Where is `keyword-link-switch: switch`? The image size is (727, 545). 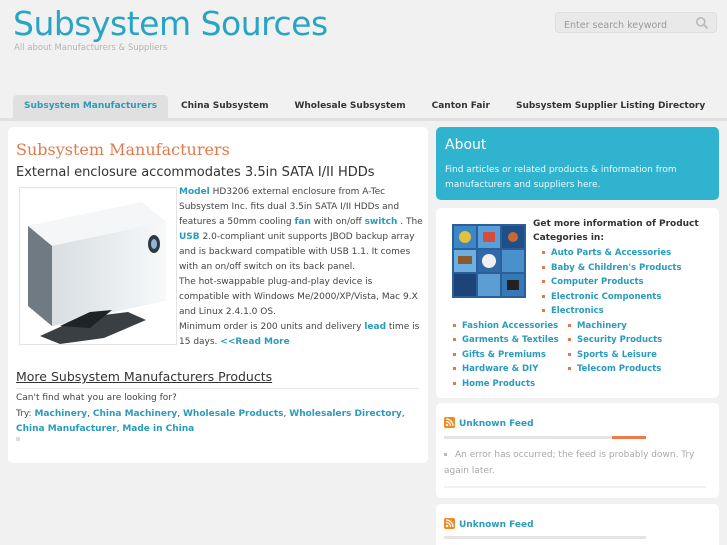
keyword-link-switch: switch is located at coordinates (381, 222).